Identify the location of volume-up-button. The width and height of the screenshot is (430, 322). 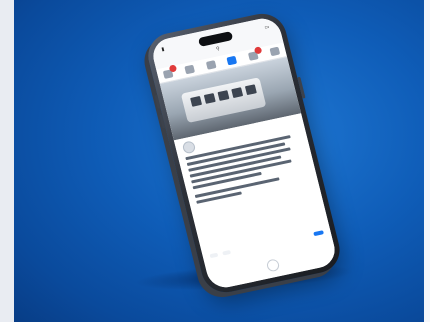
(157, 101).